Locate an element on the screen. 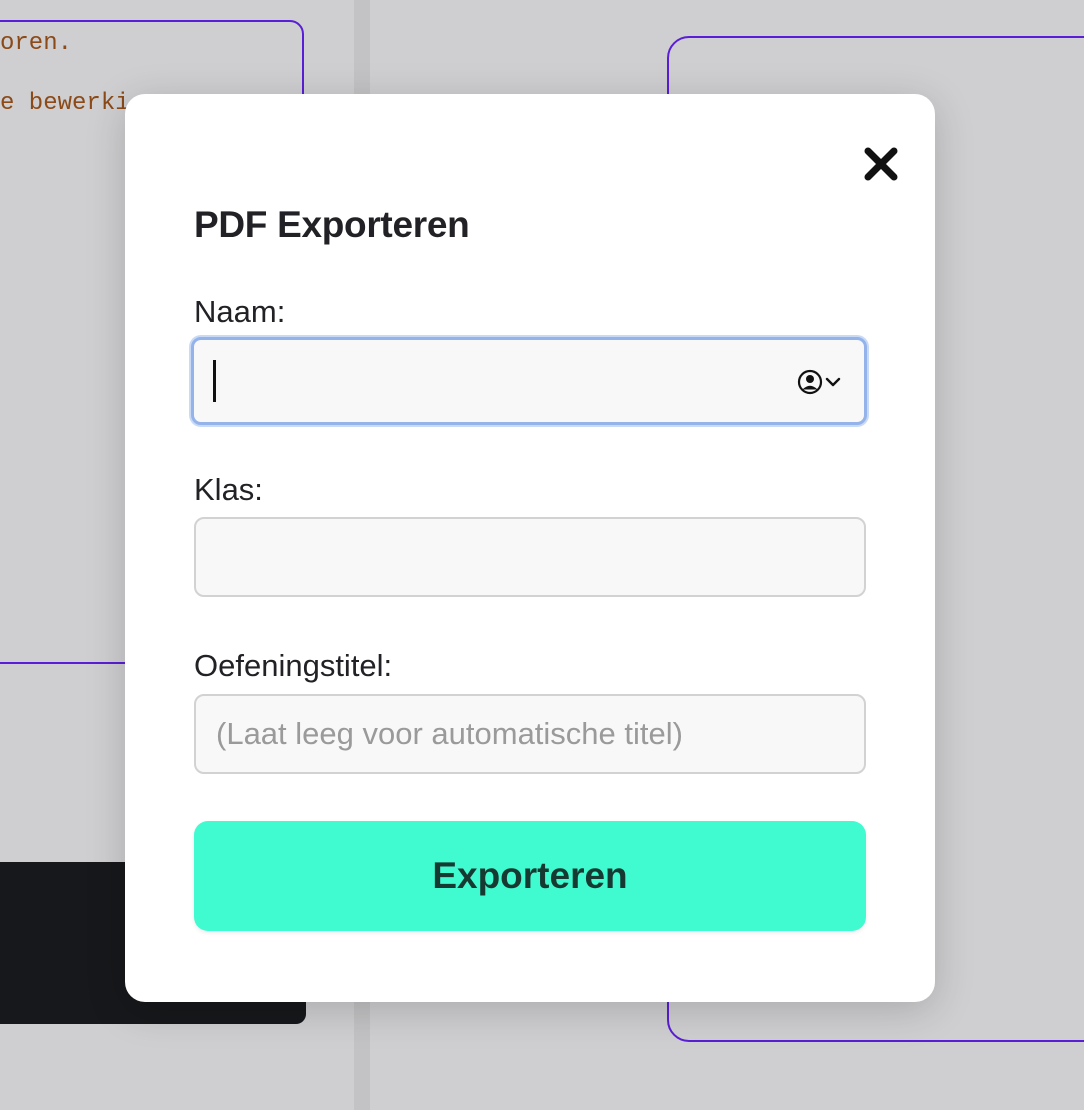  dialog-title: PDF Exporteren is located at coordinates (332, 224).